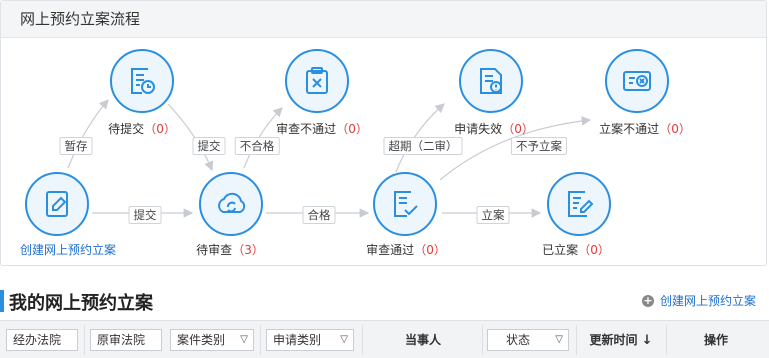 This screenshot has height=358, width=769. I want to click on edge-label-overdue: 超期（二审）, so click(423, 146).